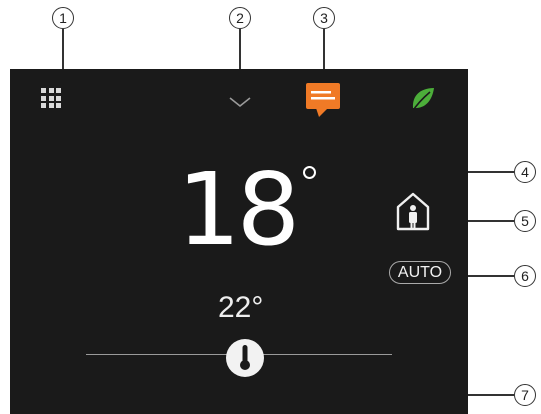 The height and width of the screenshot is (414, 541). Describe the element at coordinates (525, 276) in the screenshot. I see `callout-6: 6` at that location.